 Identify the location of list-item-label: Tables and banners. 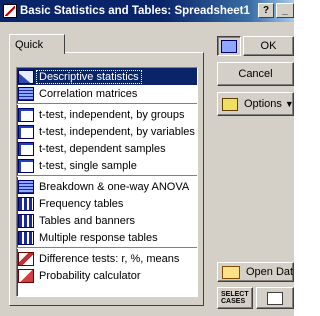
(87, 220).